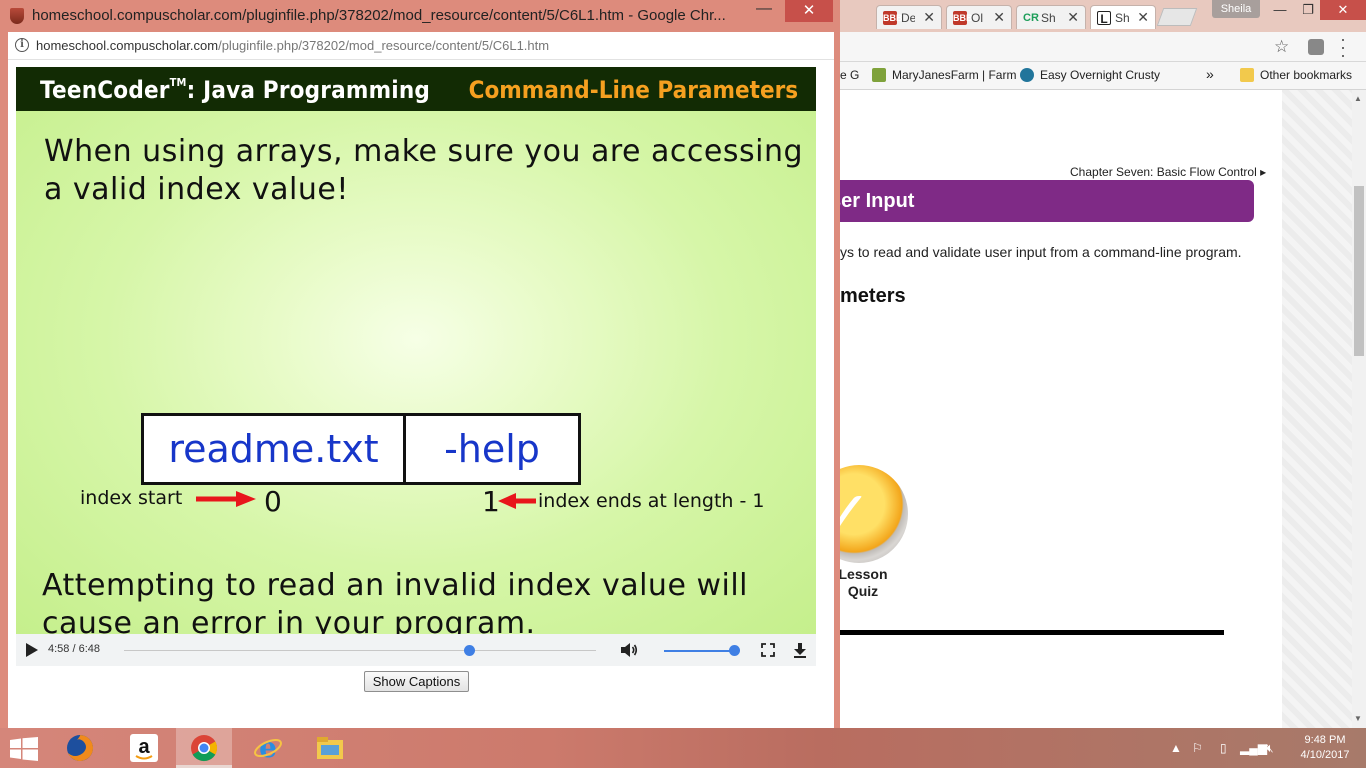  I want to click on tab-label: Ol, so click(977, 18).